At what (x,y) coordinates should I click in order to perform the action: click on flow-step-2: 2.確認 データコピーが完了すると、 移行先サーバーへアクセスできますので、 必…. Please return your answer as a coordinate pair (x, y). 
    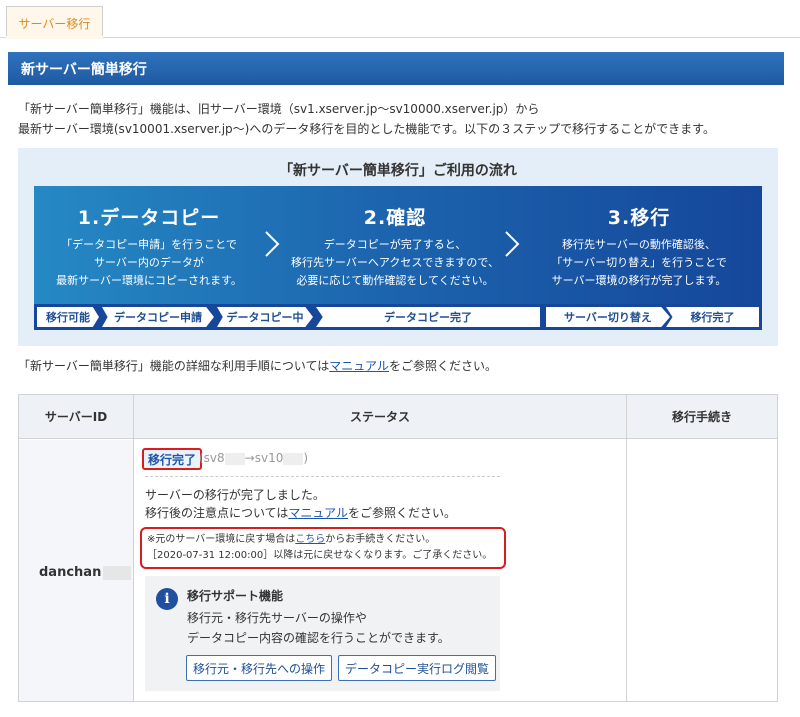
    Looking at the image, I should click on (395, 238).